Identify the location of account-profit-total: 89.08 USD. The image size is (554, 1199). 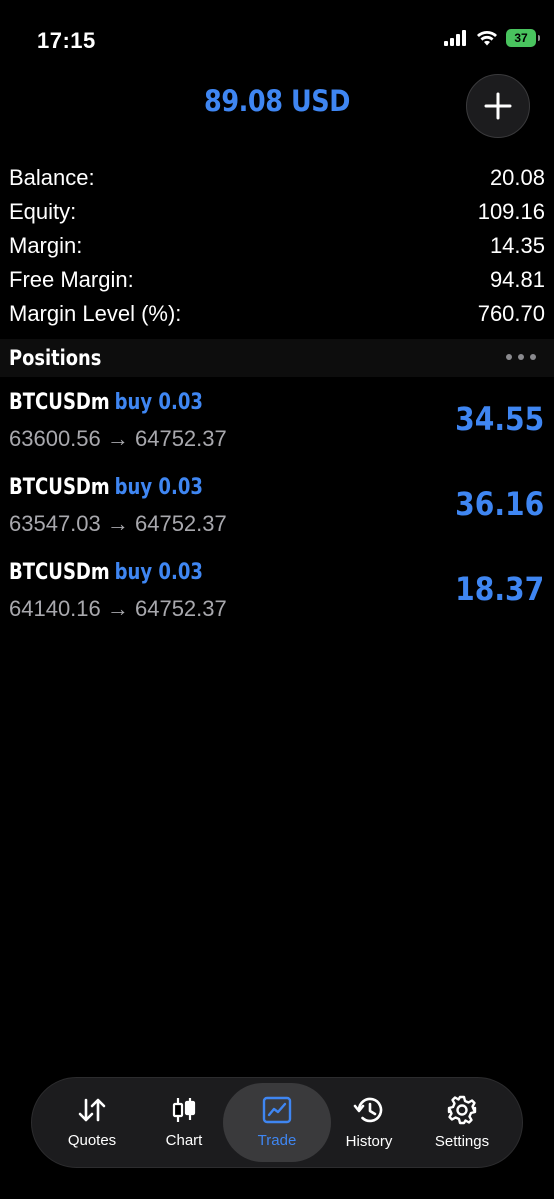
(277, 101).